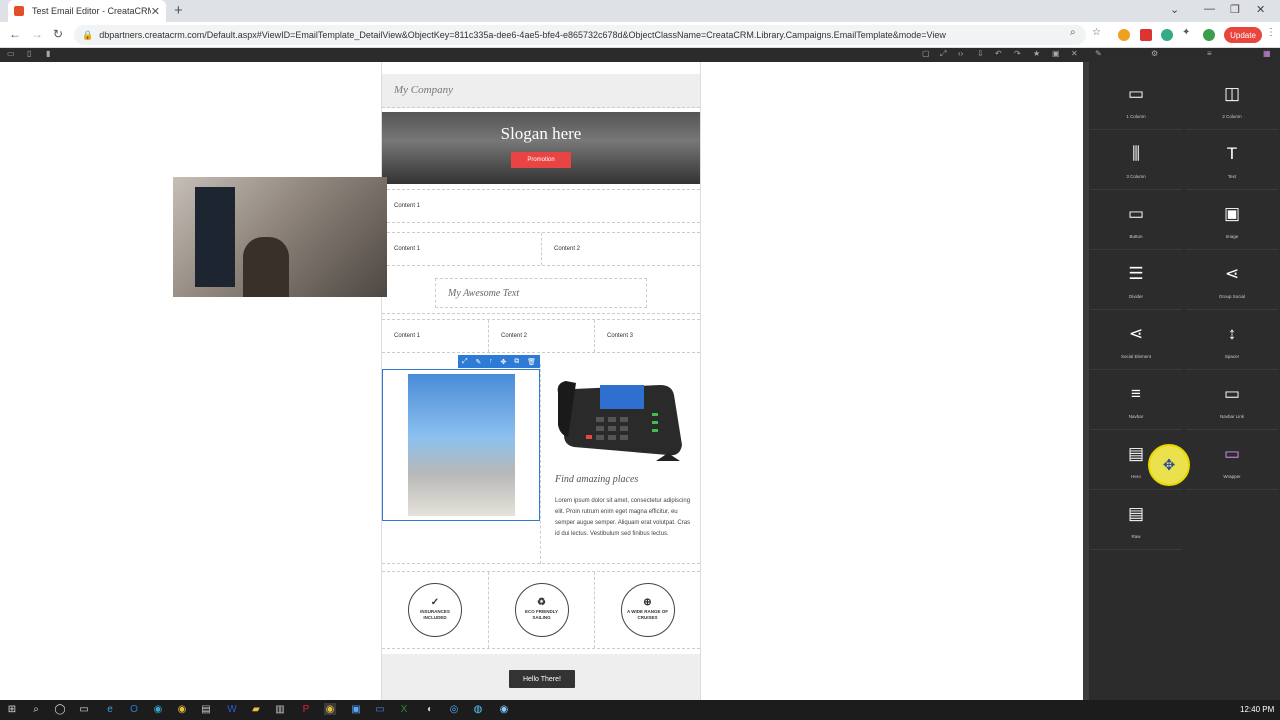 This screenshot has width=1280, height=720. Describe the element at coordinates (1136, 222) in the screenshot. I see `block-button: ▭ Button` at that location.